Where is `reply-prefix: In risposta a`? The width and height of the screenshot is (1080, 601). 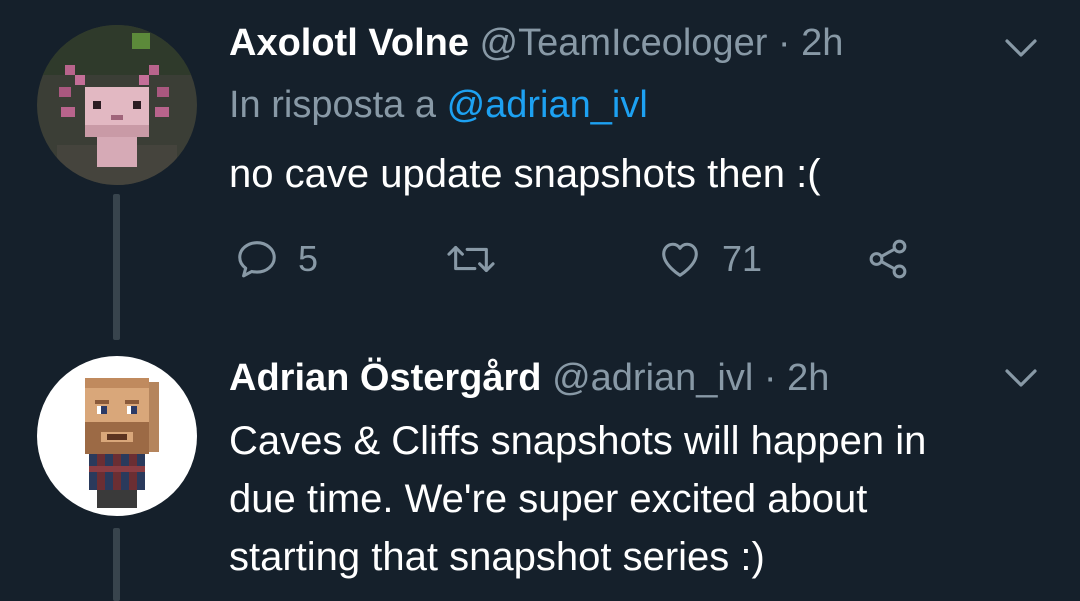 reply-prefix: In risposta a is located at coordinates (338, 105).